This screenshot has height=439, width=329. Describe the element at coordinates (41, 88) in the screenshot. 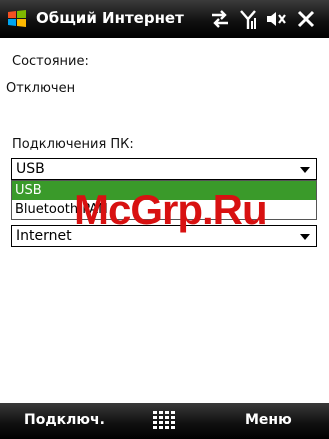

I see `status-value: Отключен` at that location.